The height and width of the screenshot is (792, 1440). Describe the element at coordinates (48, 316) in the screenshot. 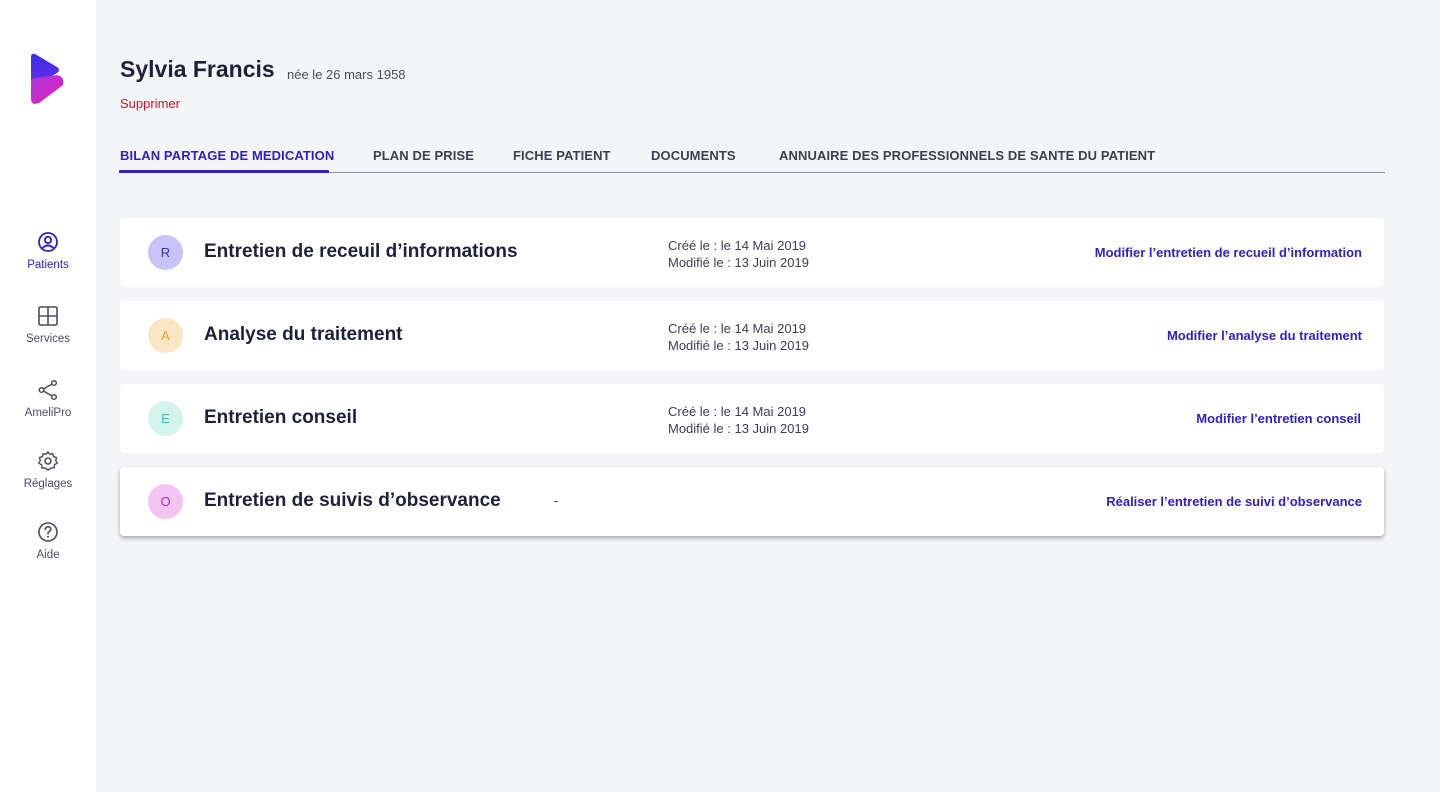

I see `grid-icon` at that location.